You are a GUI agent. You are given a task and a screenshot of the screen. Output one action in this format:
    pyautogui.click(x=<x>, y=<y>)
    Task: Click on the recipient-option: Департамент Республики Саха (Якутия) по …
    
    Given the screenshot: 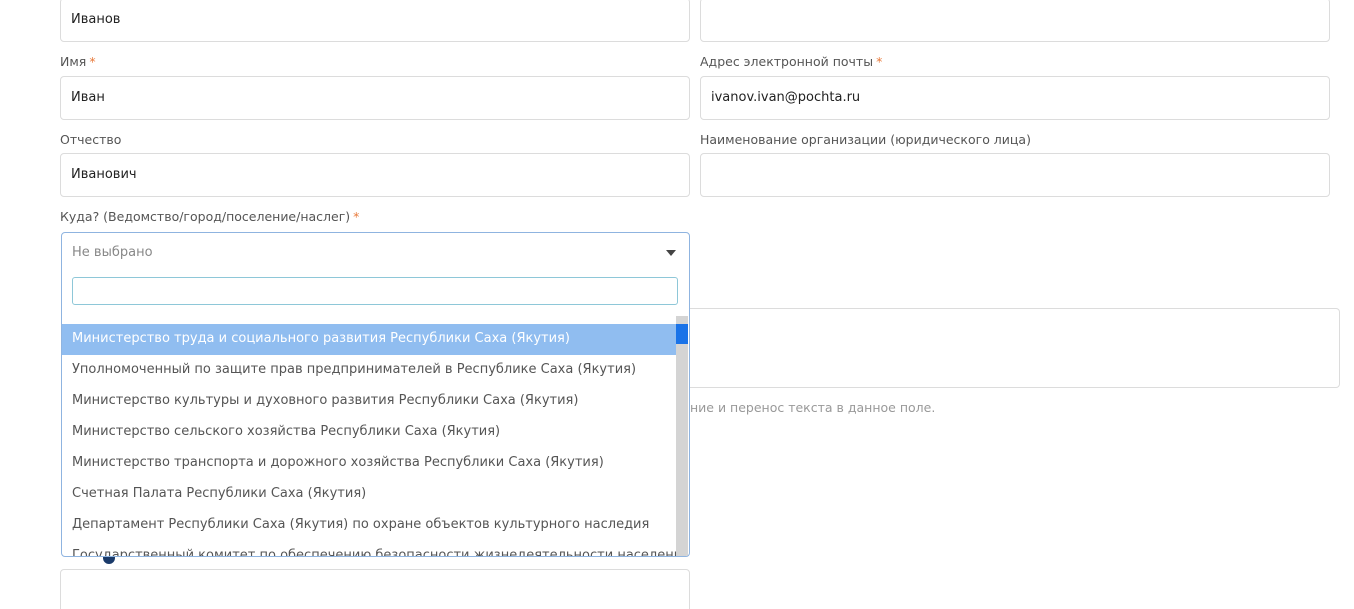 What is the action you would take?
    pyautogui.click(x=369, y=525)
    